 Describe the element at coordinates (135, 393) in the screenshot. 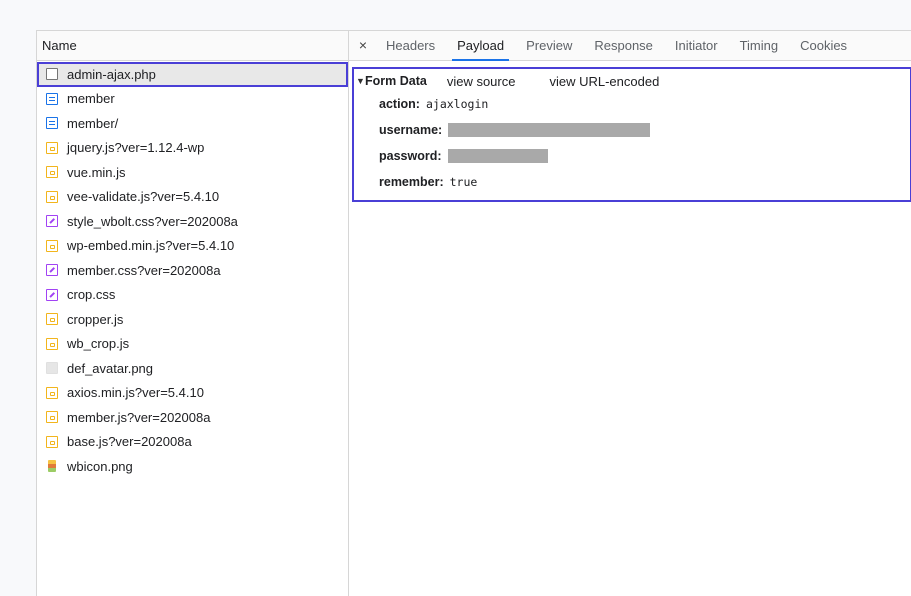

I see `request-name: axios.min.js?ver=5.4.10` at that location.